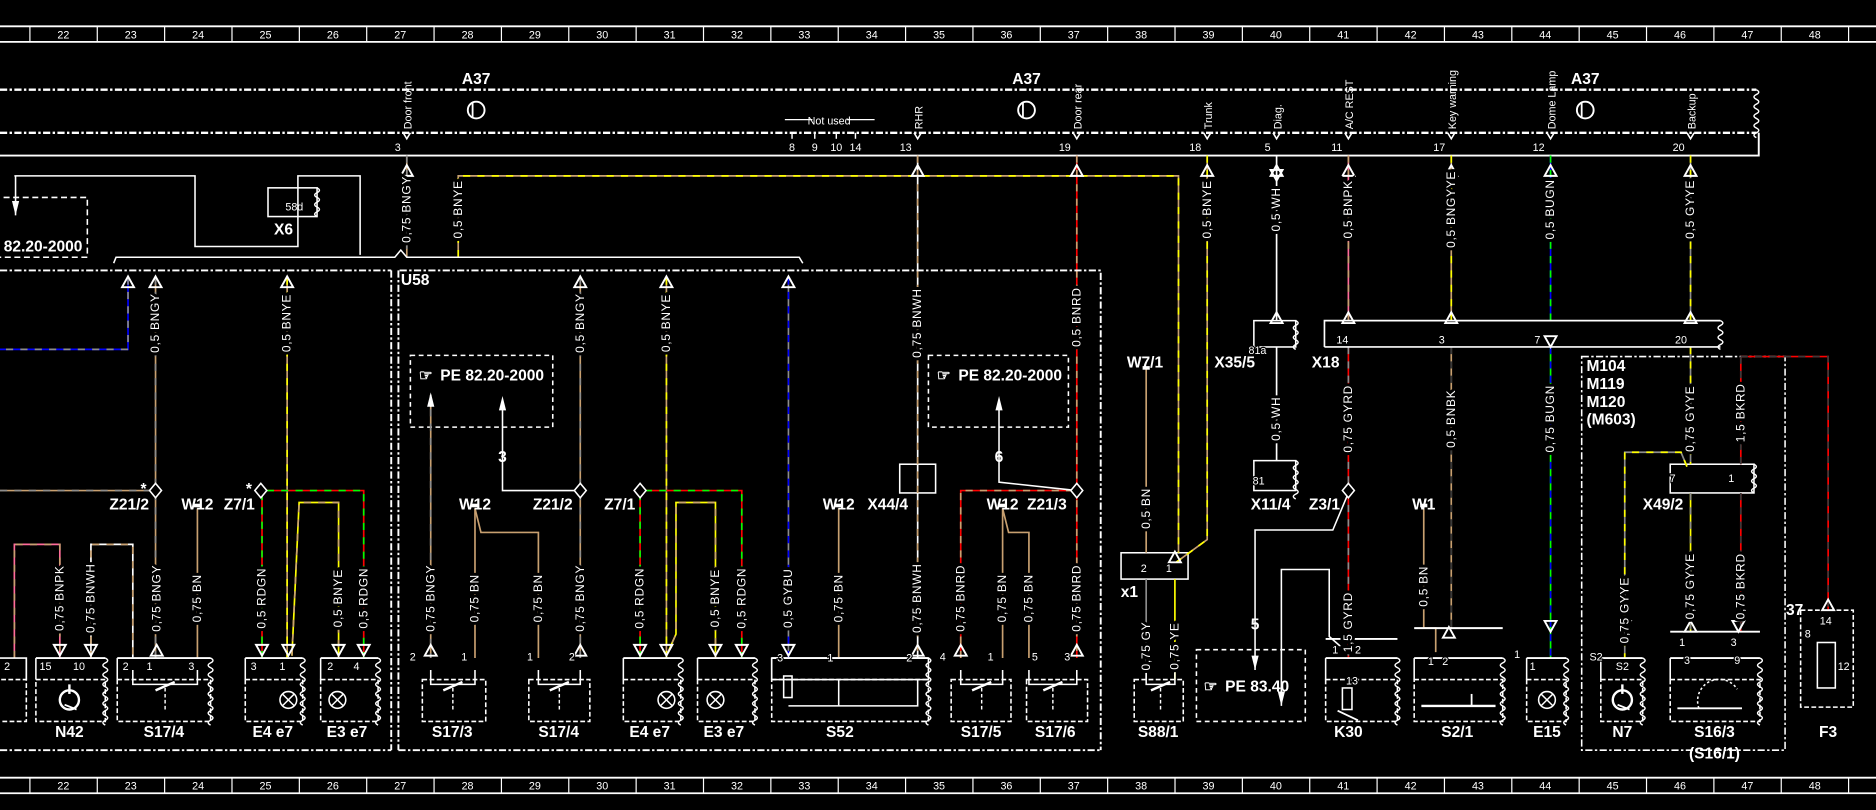 This screenshot has width=1876, height=810. Describe the element at coordinates (1314, 637) in the screenshot. I see `reference-line` at that location.